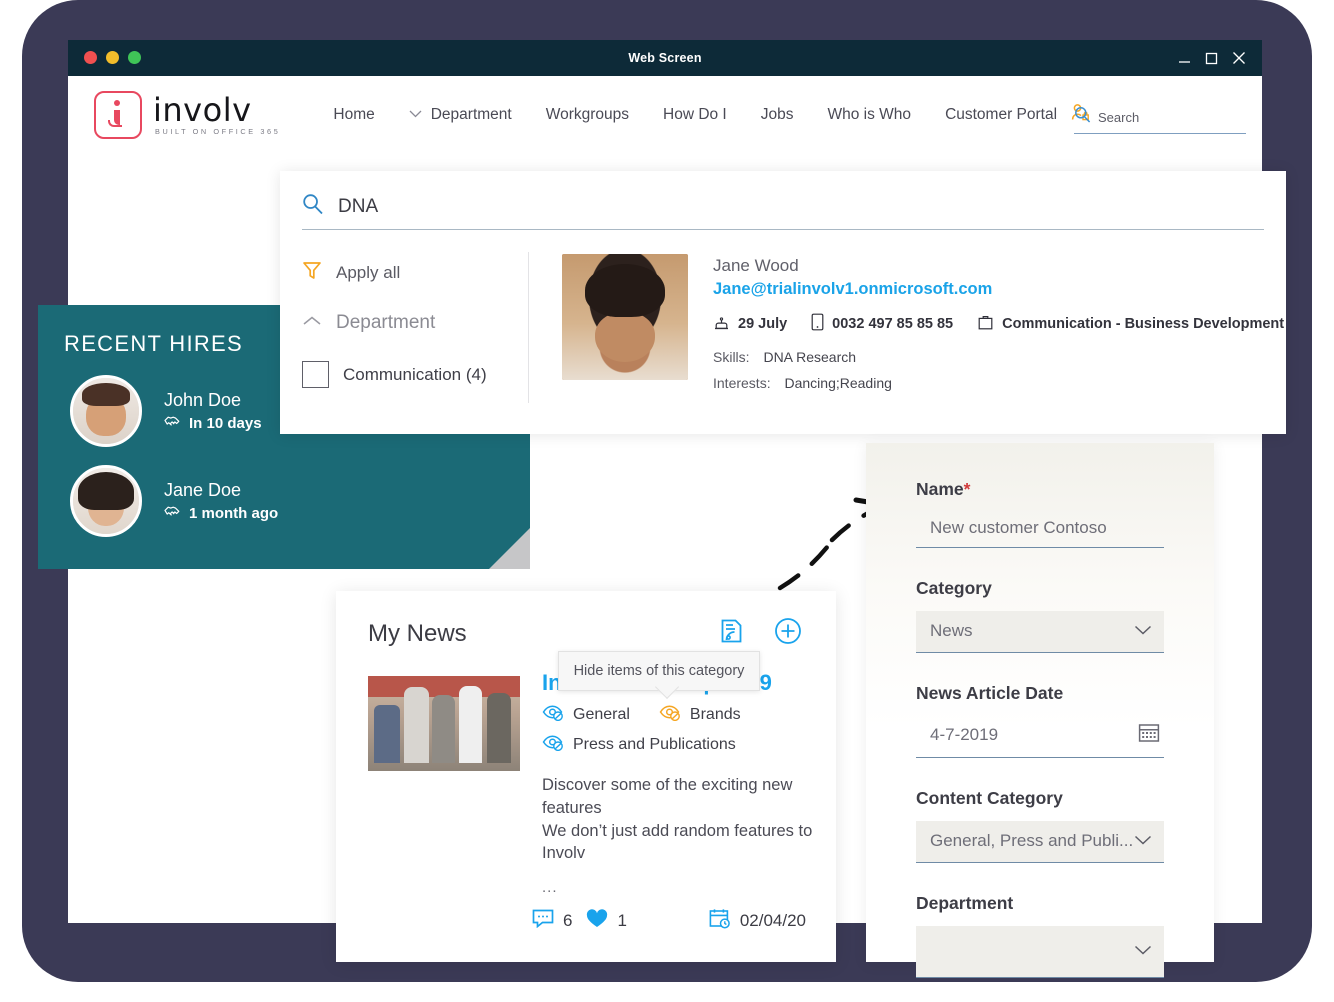  I want to click on checkbox-icon, so click(315, 374).